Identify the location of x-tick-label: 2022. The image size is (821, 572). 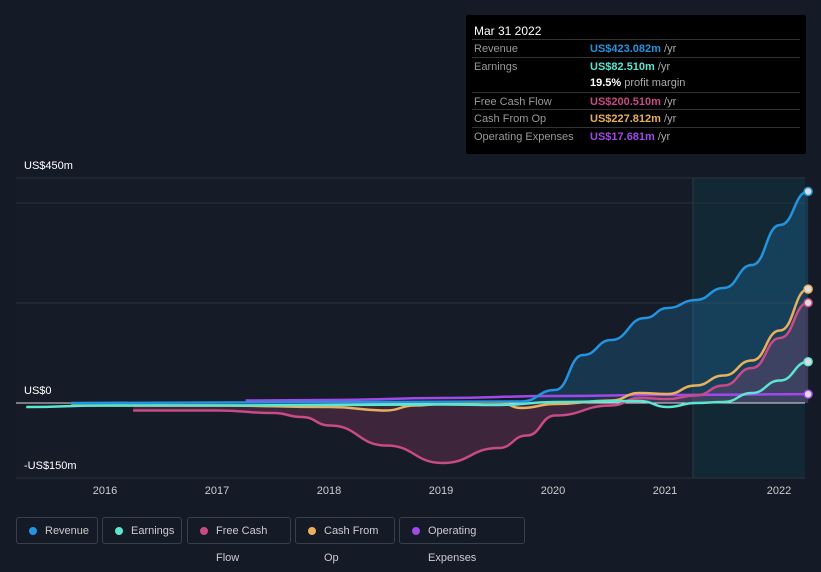
(779, 491).